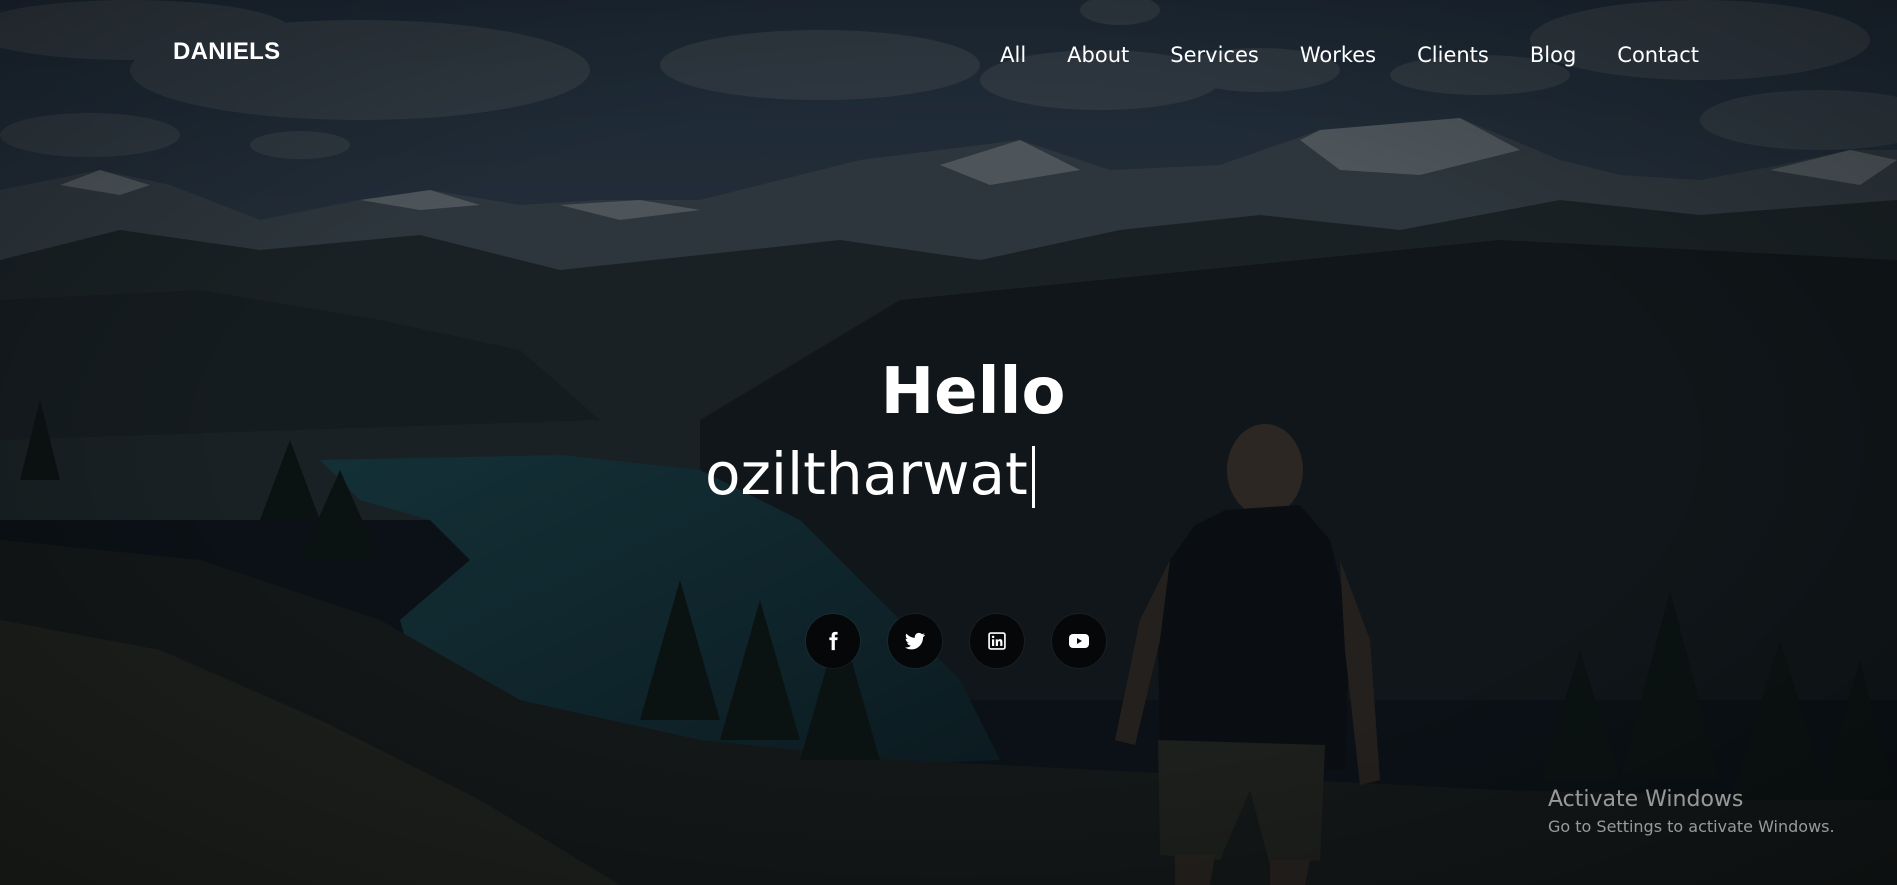  I want to click on facebook-icon, so click(833, 641).